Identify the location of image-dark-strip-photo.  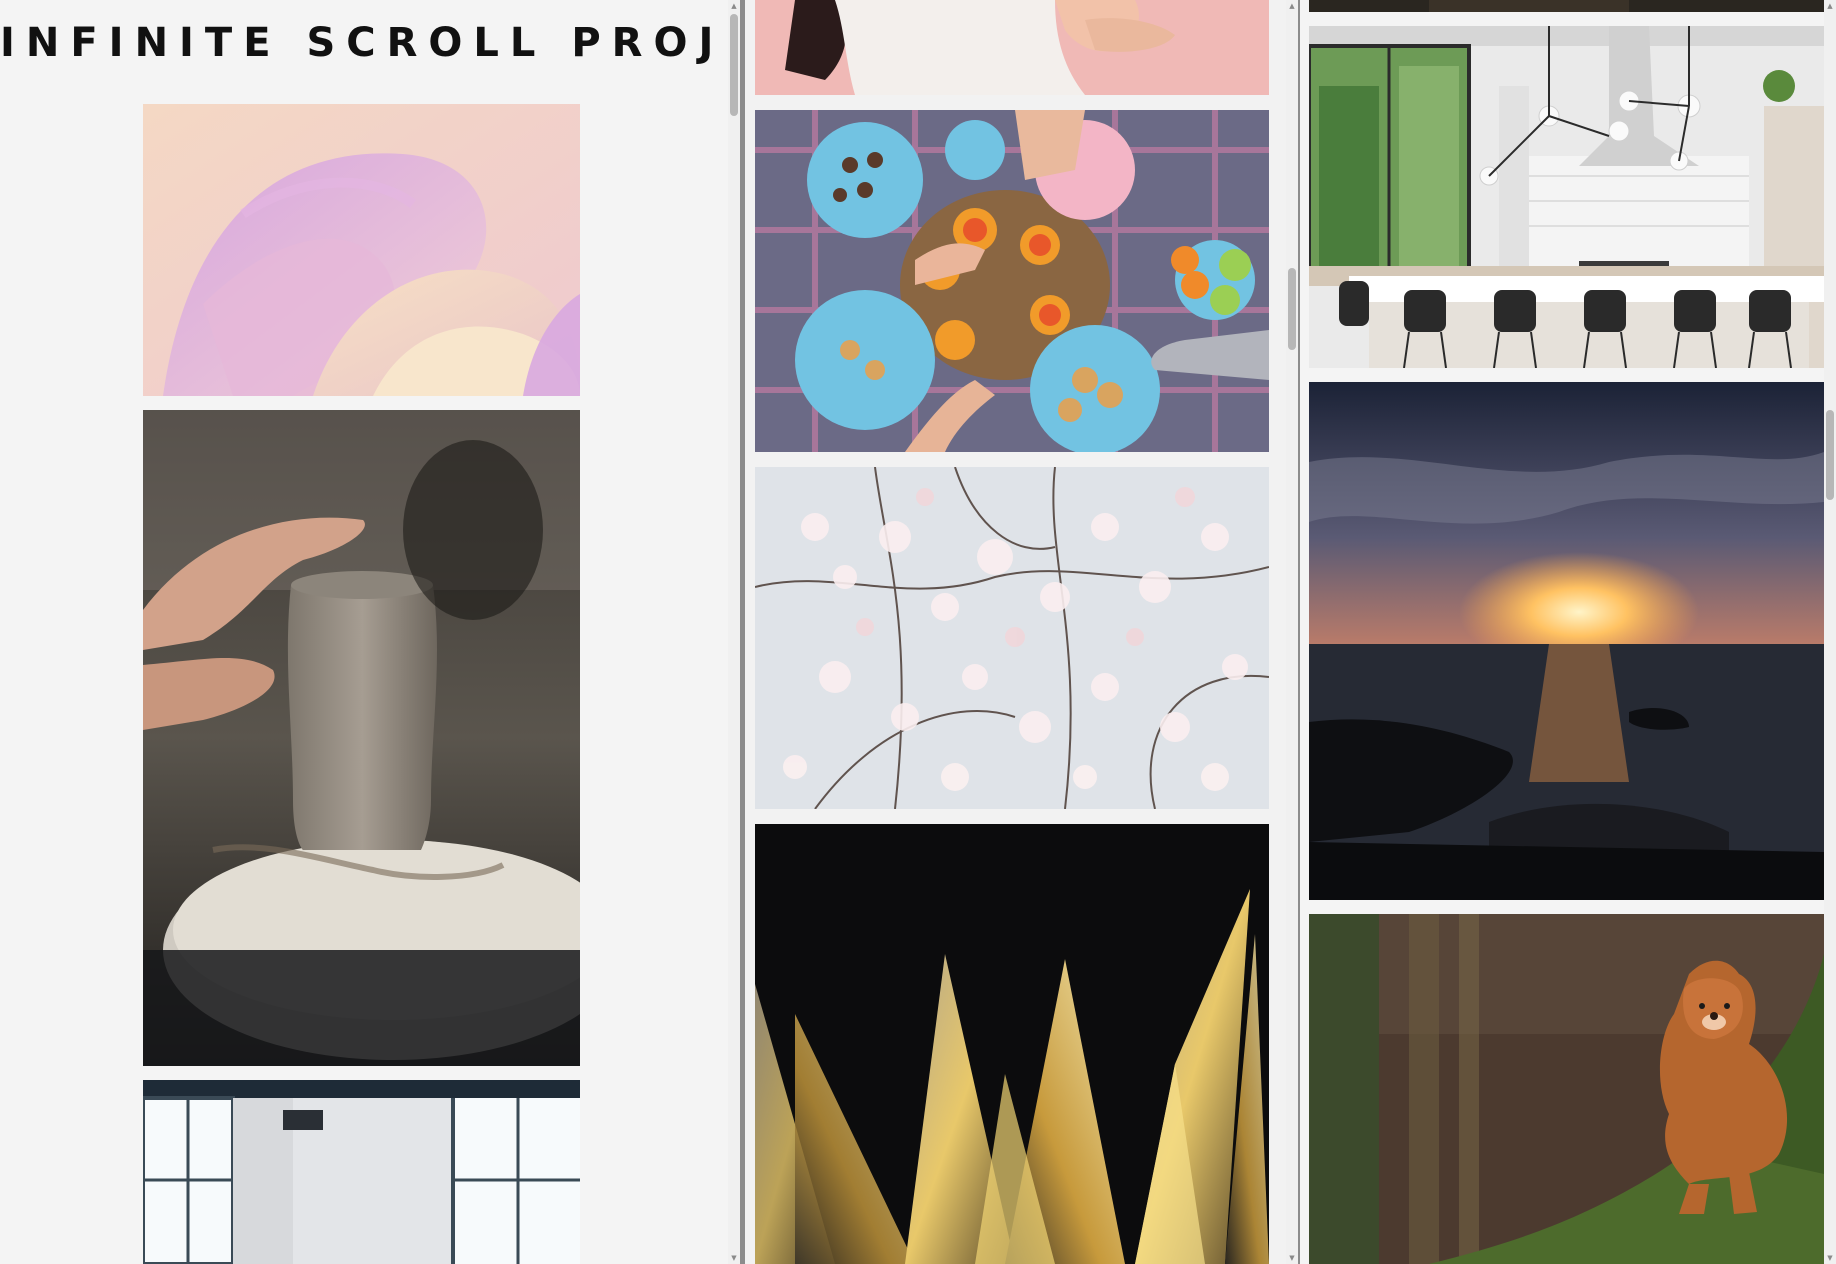
(1566, 6).